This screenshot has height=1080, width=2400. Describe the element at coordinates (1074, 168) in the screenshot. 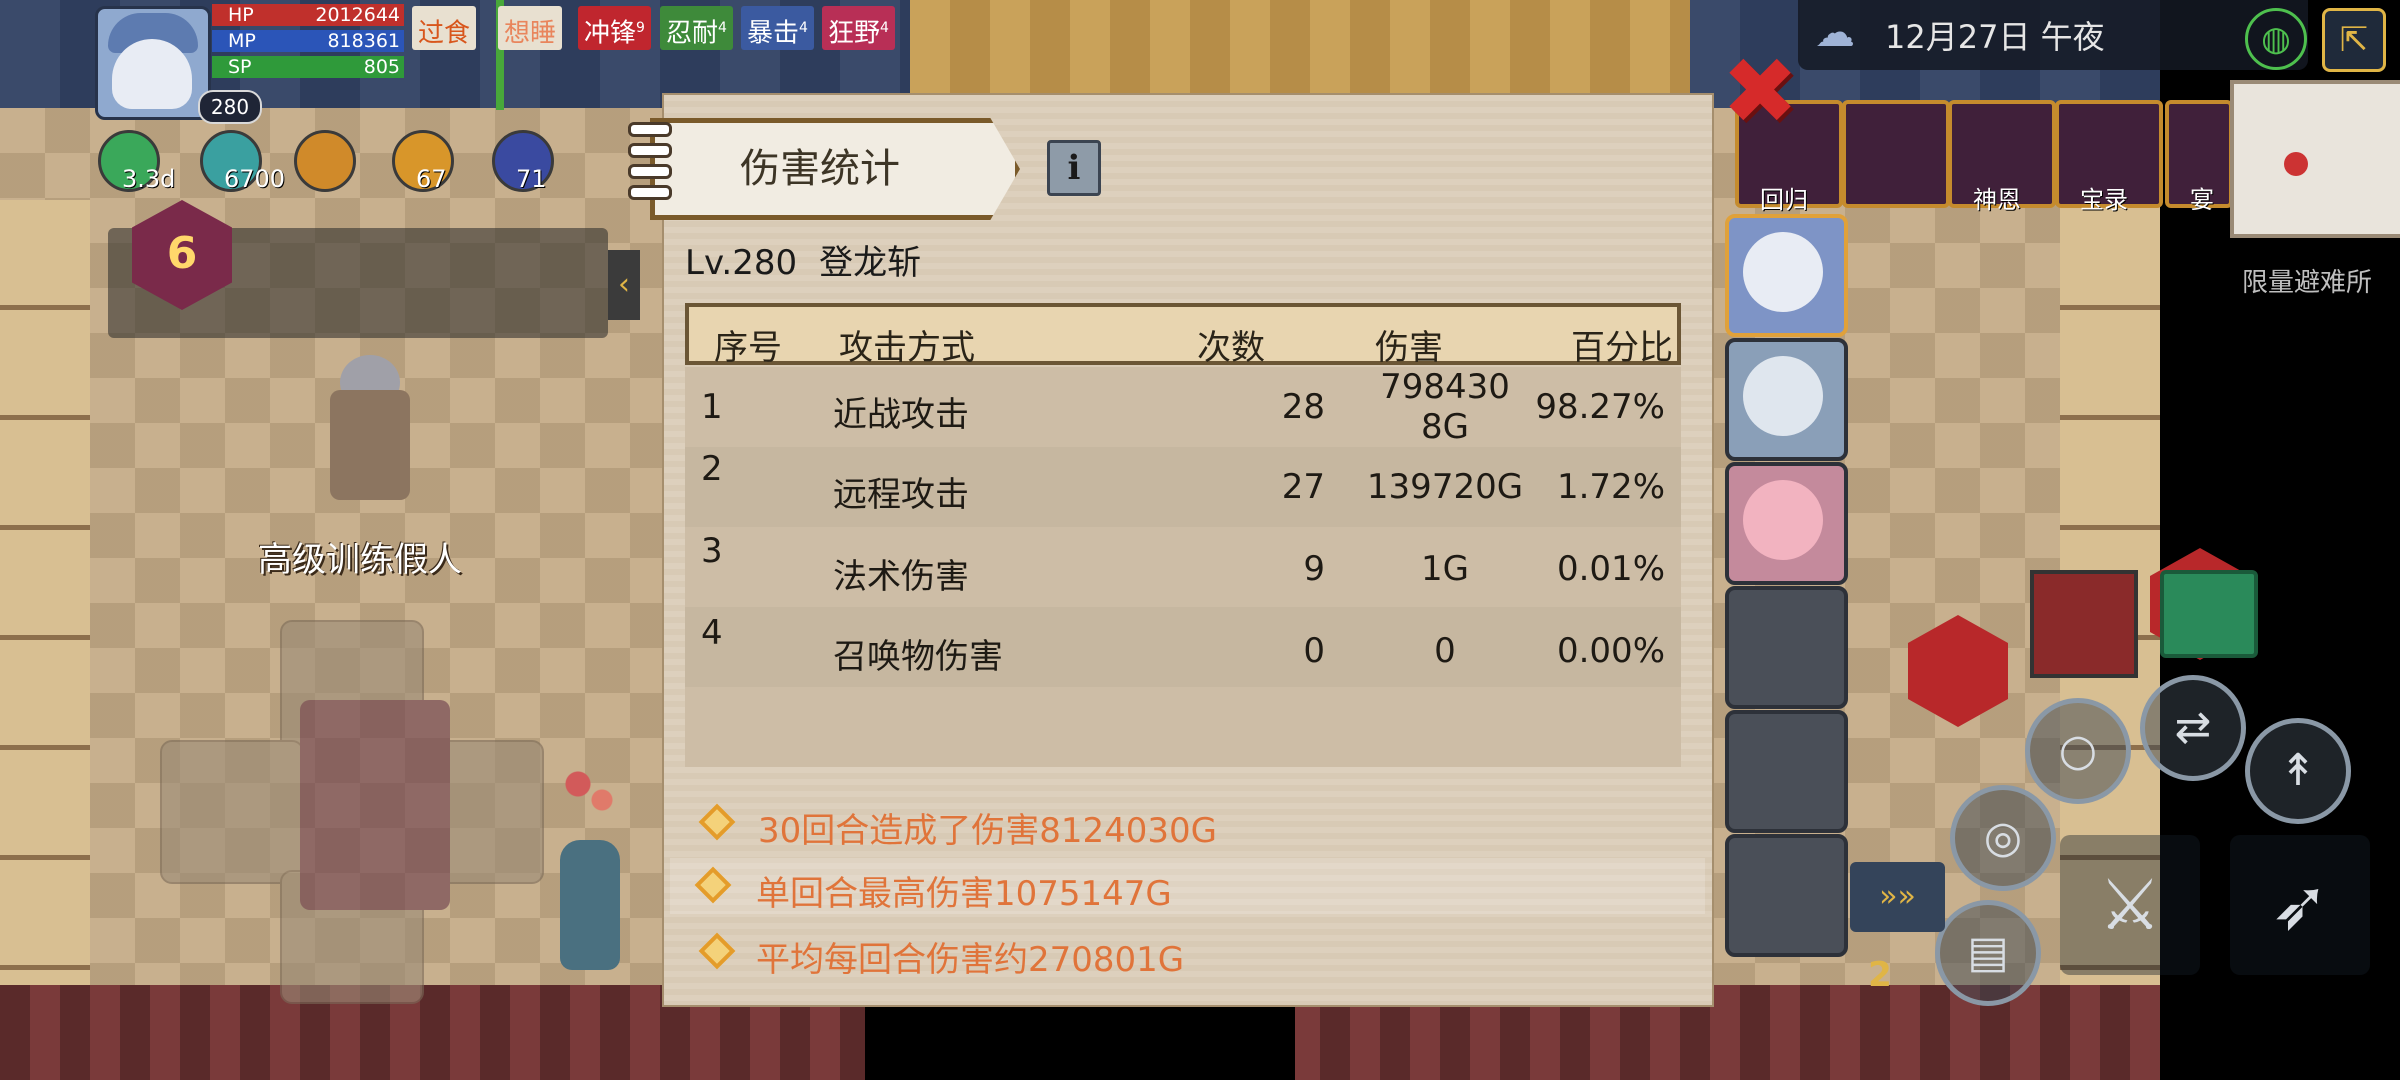

I see `info-icon: i` at that location.